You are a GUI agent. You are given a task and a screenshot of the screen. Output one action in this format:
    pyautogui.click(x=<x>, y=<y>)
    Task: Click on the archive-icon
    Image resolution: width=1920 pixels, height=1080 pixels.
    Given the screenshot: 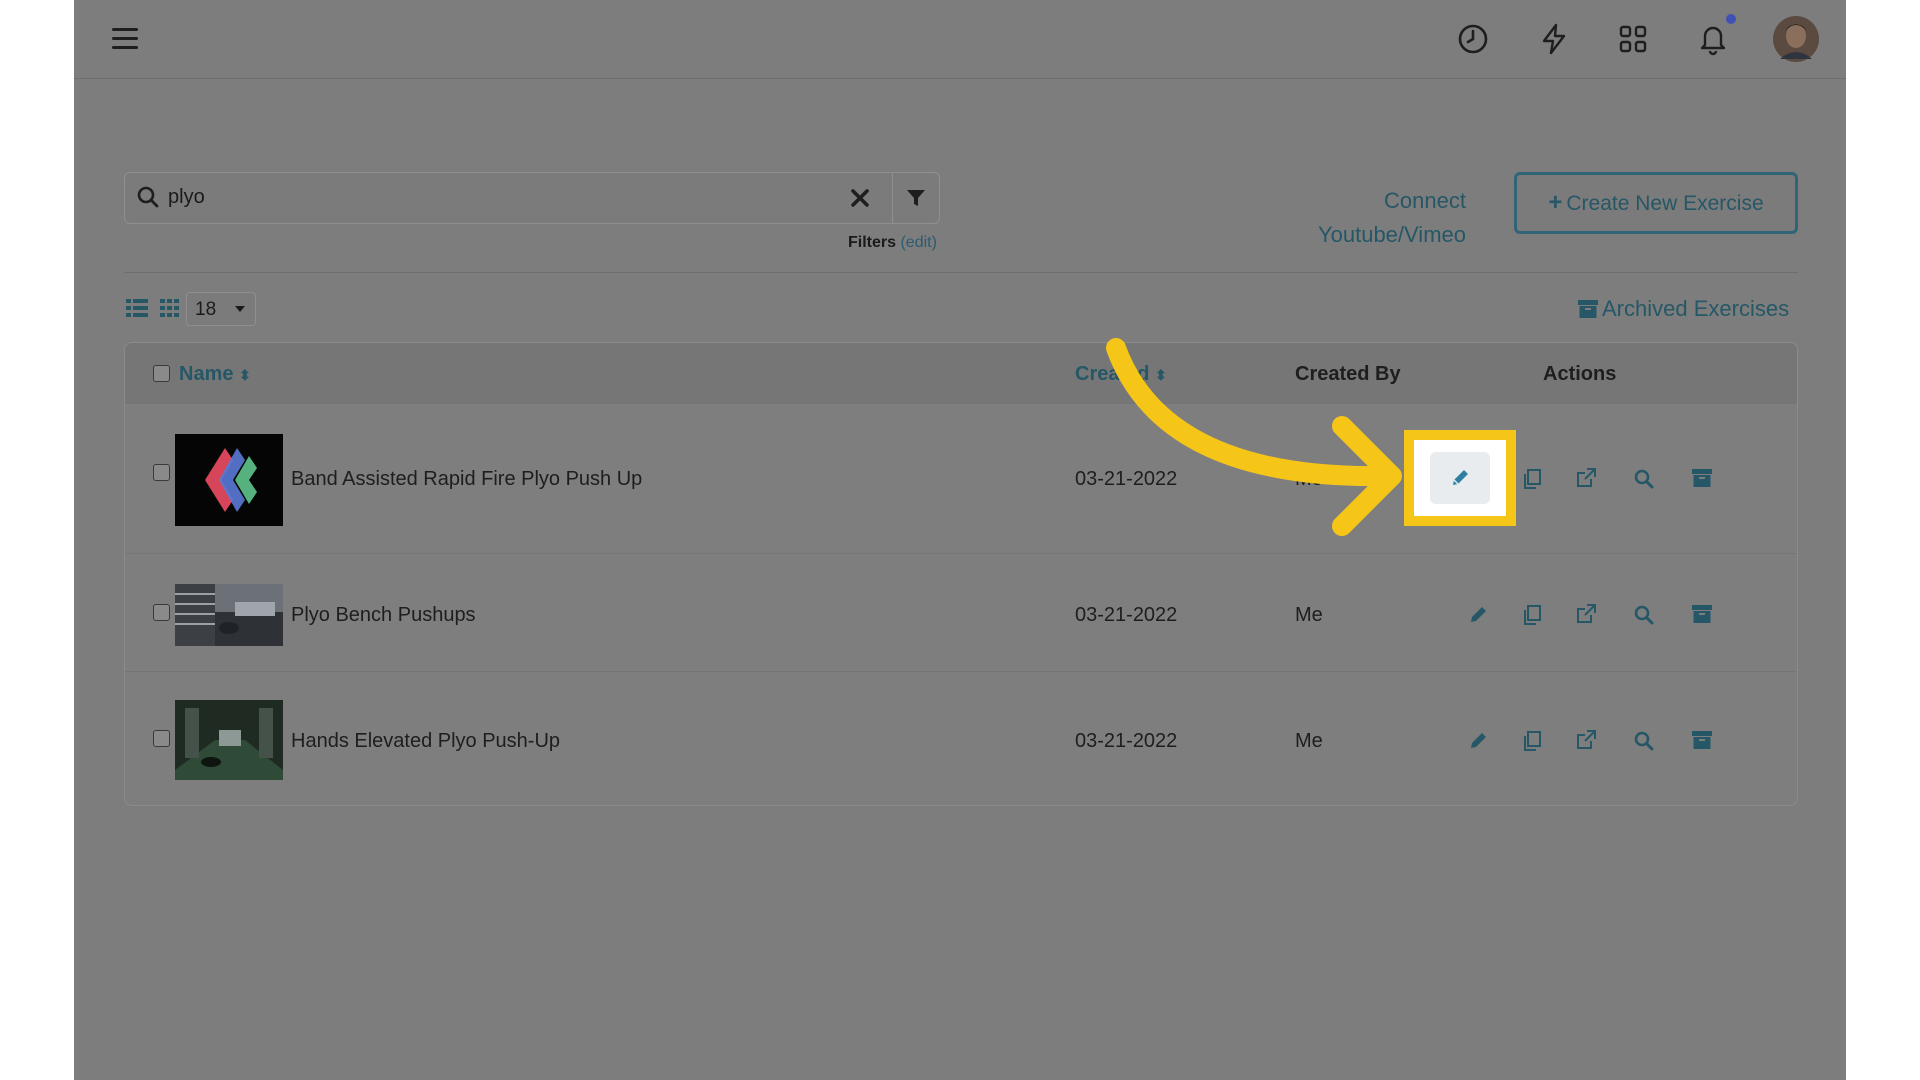 What is the action you would take?
    pyautogui.click(x=1588, y=309)
    